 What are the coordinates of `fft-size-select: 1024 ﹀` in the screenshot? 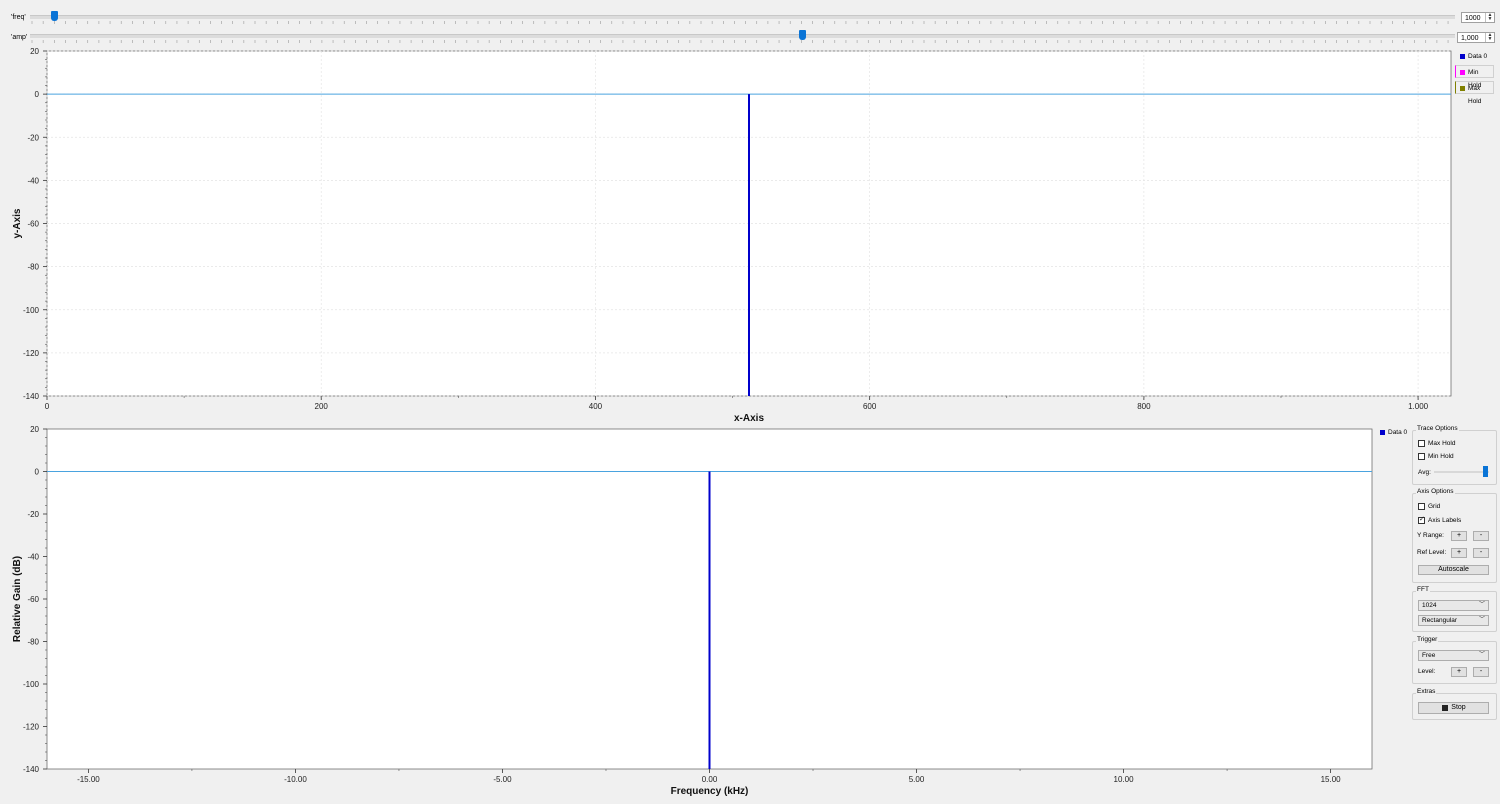 It's located at (1453, 605).